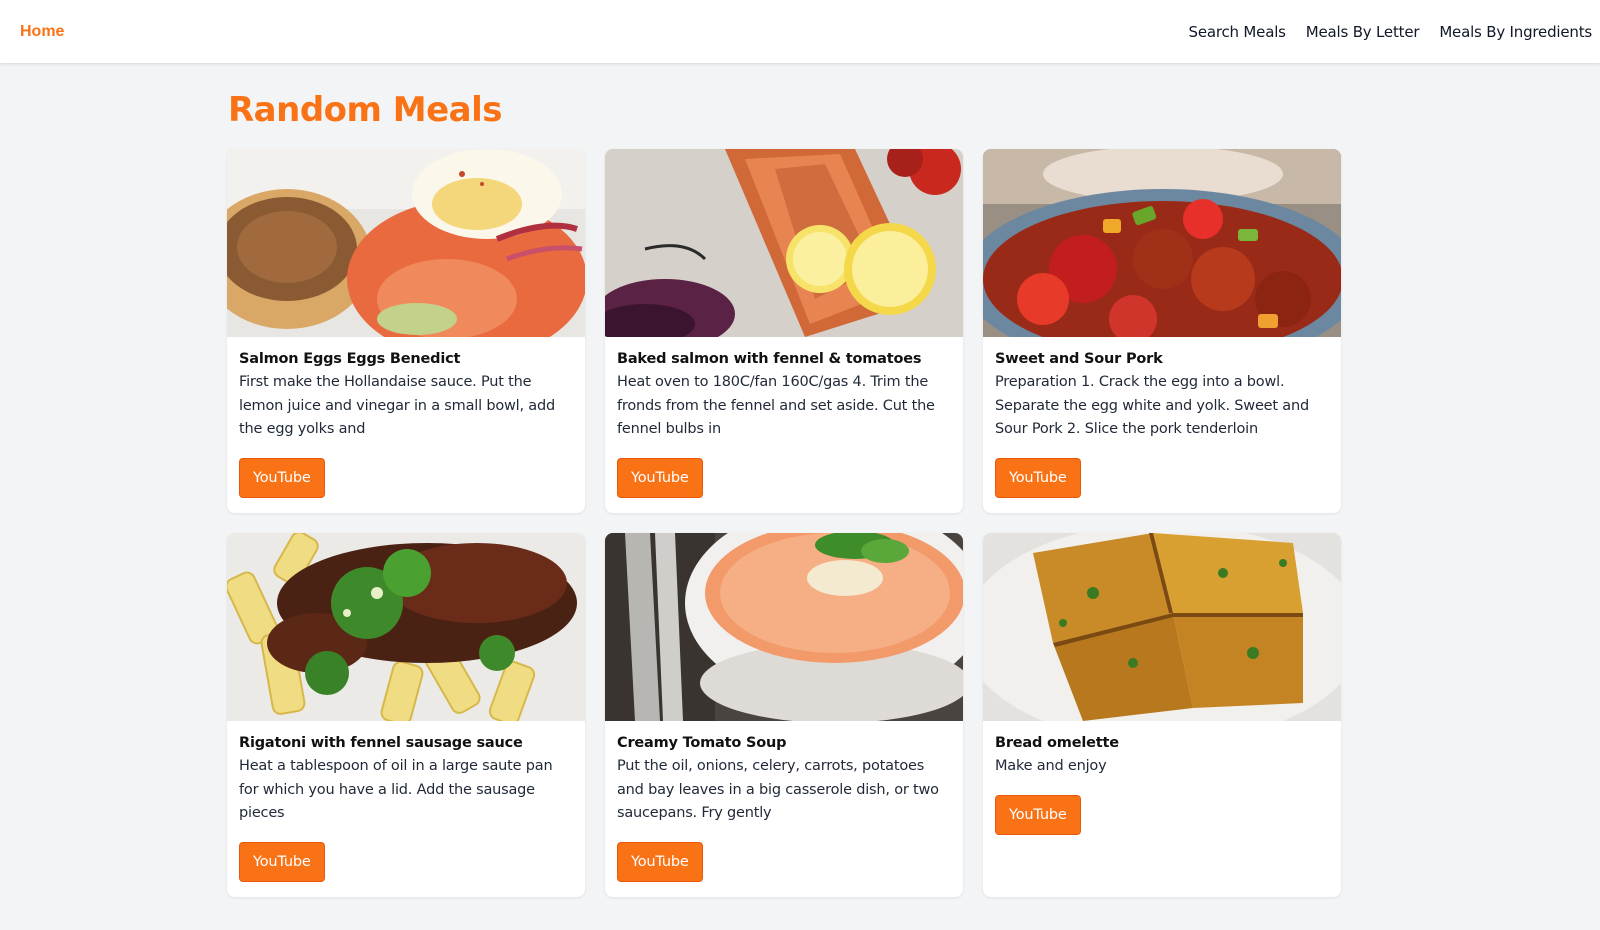 The image size is (1600, 930). Describe the element at coordinates (406, 243) in the screenshot. I see `meal-image-salmon-eggs-benedict` at that location.